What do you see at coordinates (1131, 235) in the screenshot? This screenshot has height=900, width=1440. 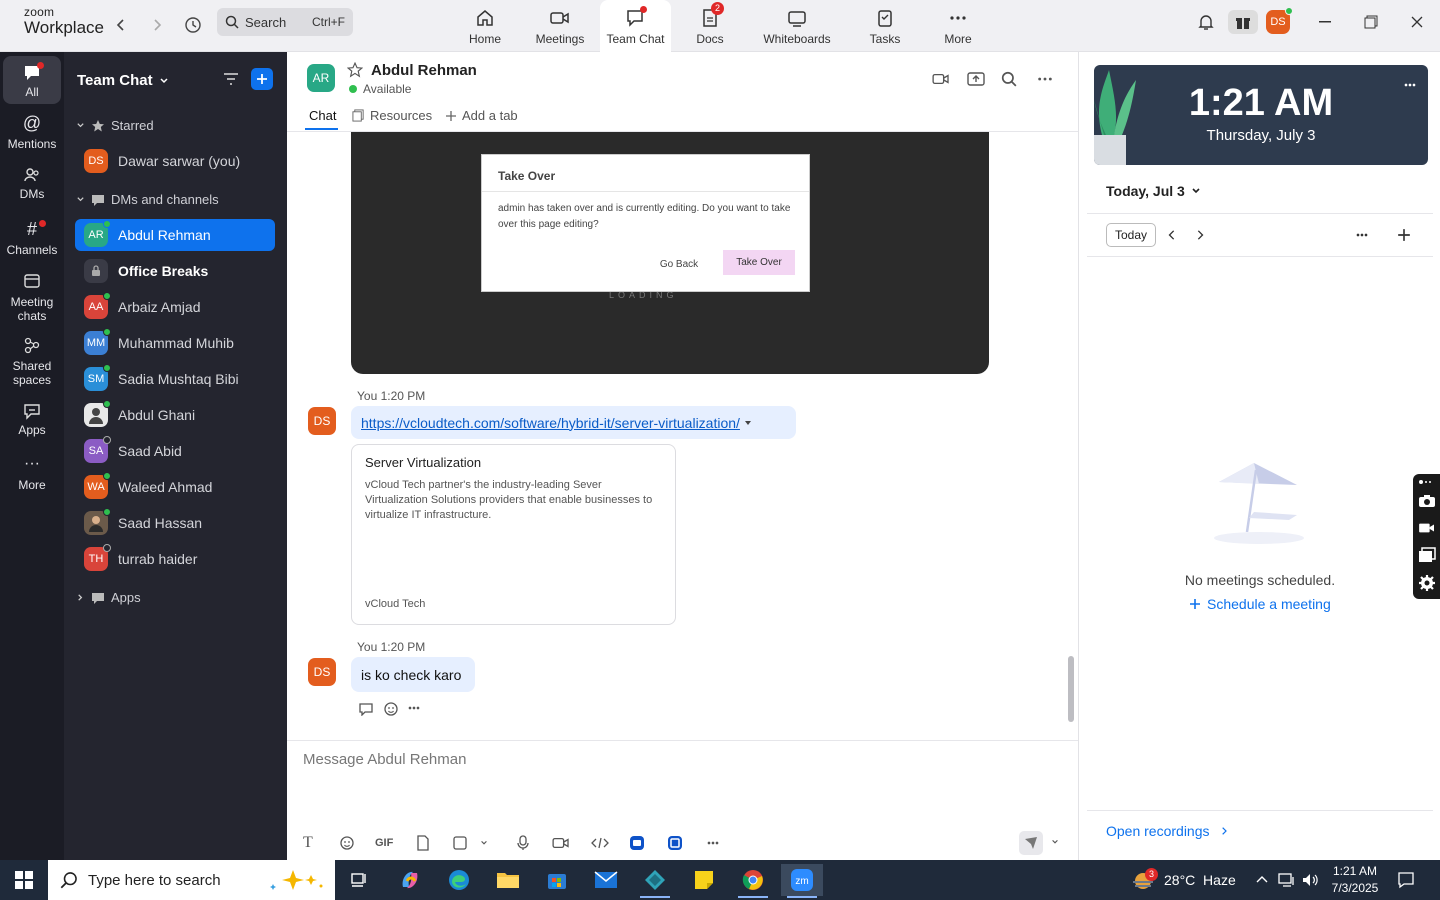 I see `today-button: Today` at bounding box center [1131, 235].